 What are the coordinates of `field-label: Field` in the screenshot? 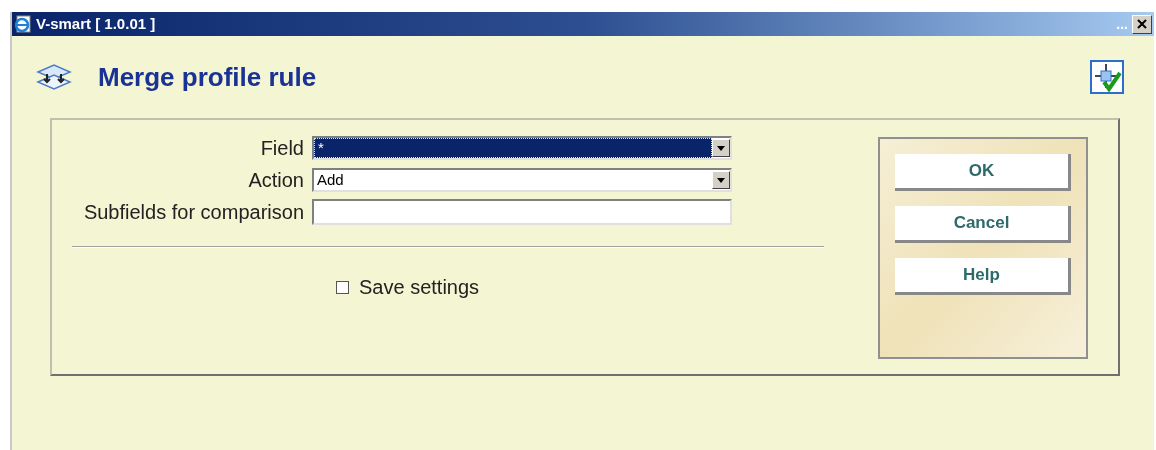 It's located at (281, 148).